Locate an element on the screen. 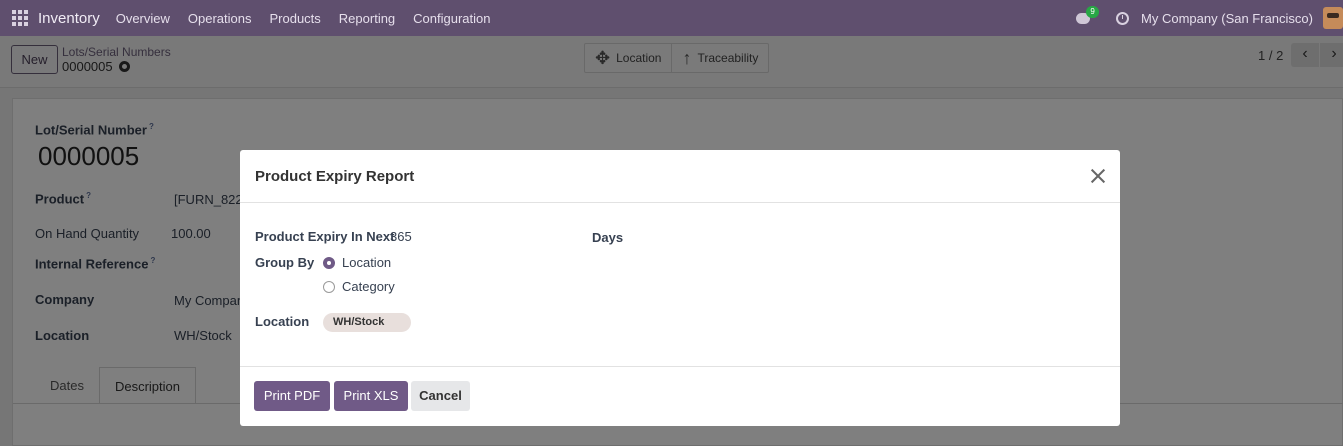 The height and width of the screenshot is (446, 1343). location-filter-label: Location is located at coordinates (282, 321).